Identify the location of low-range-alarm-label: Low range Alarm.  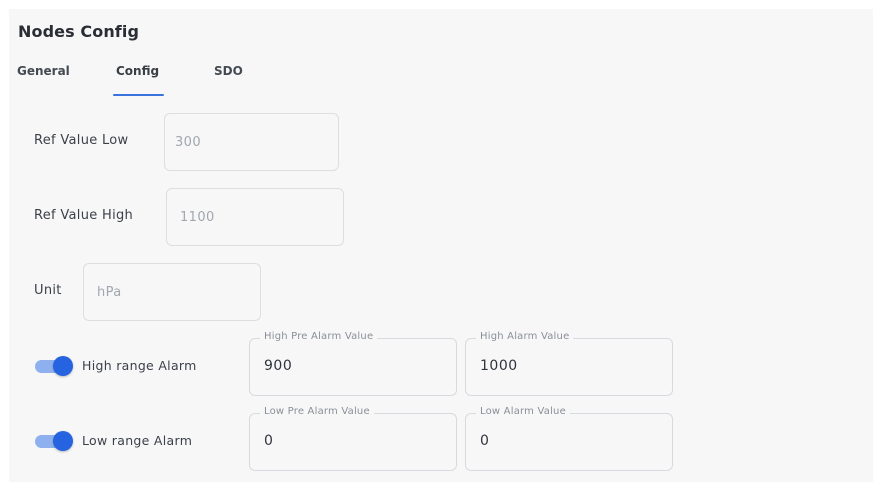
(137, 440).